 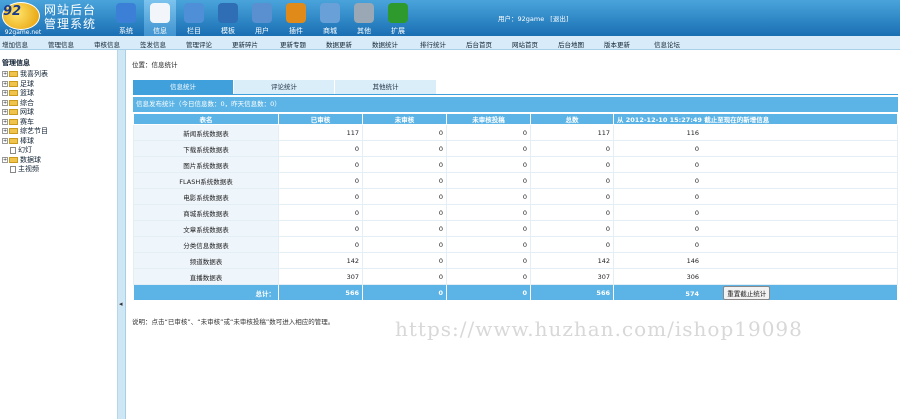 What do you see at coordinates (364, 18) in the screenshot?
I see `top-nav-gear: 其他` at bounding box center [364, 18].